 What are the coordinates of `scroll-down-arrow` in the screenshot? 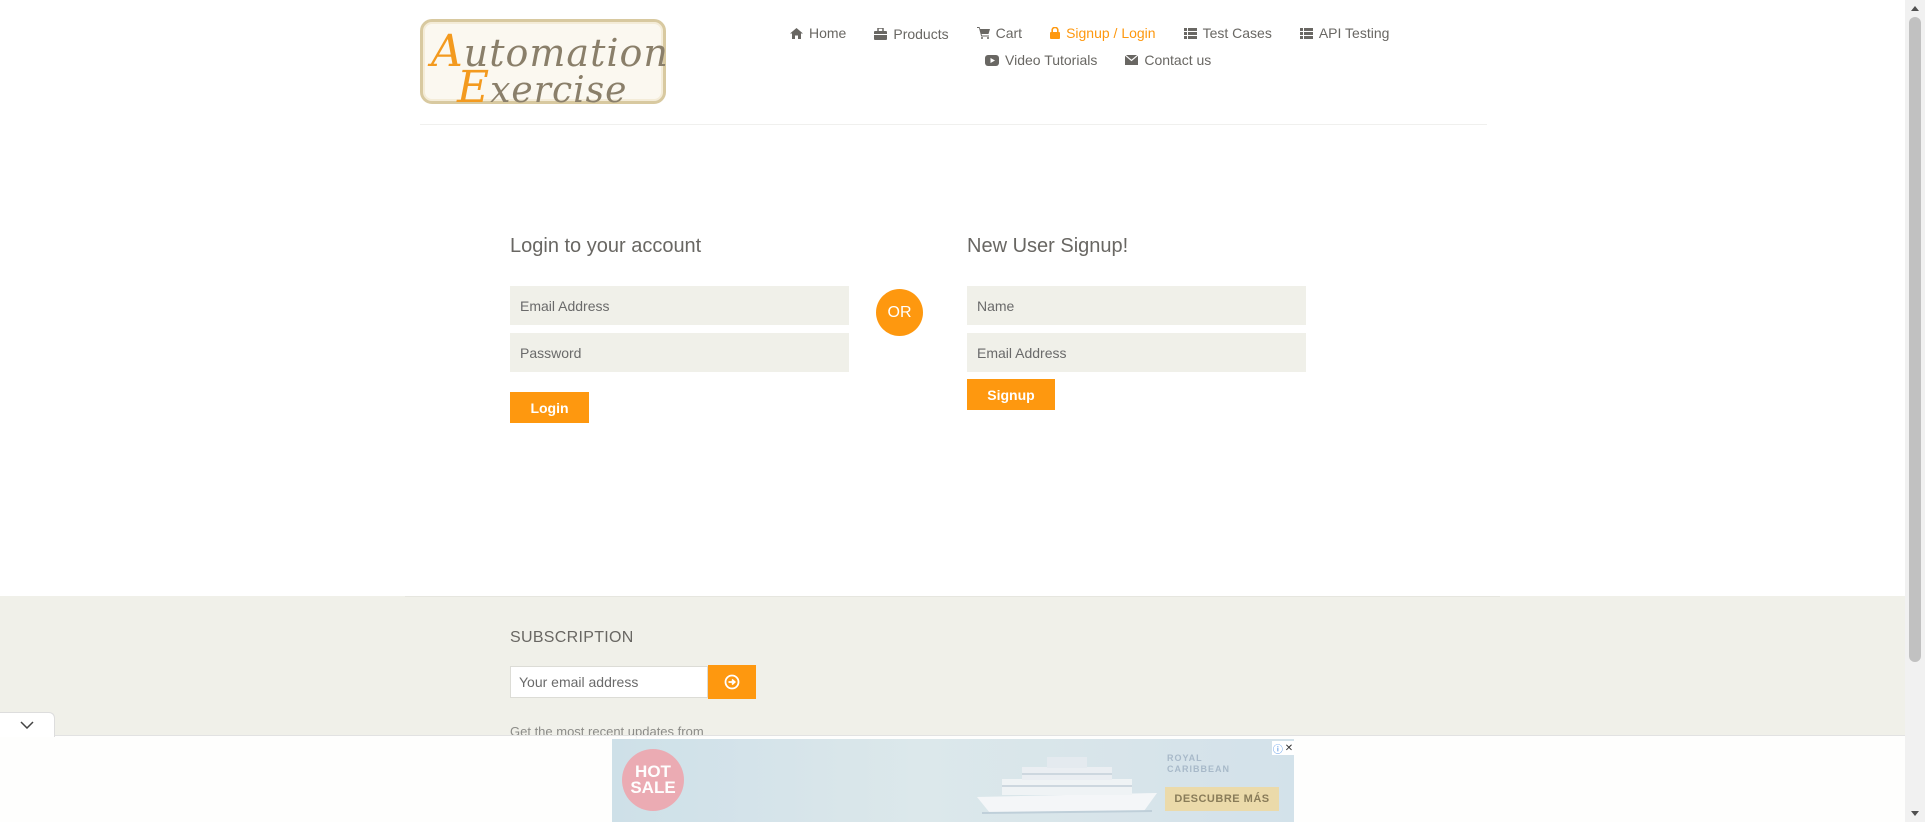 It's located at (1915, 813).